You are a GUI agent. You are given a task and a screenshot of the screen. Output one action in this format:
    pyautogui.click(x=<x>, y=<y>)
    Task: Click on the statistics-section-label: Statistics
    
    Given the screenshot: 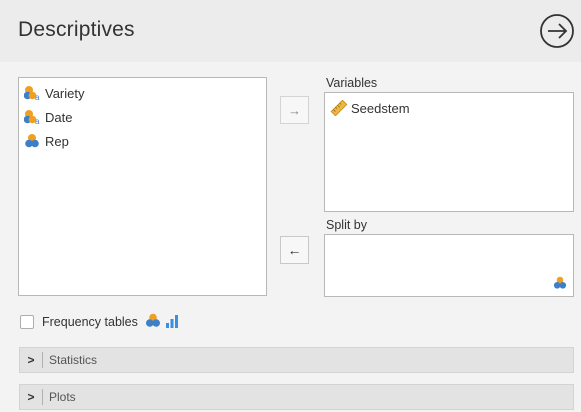 What is the action you would take?
    pyautogui.click(x=73, y=360)
    